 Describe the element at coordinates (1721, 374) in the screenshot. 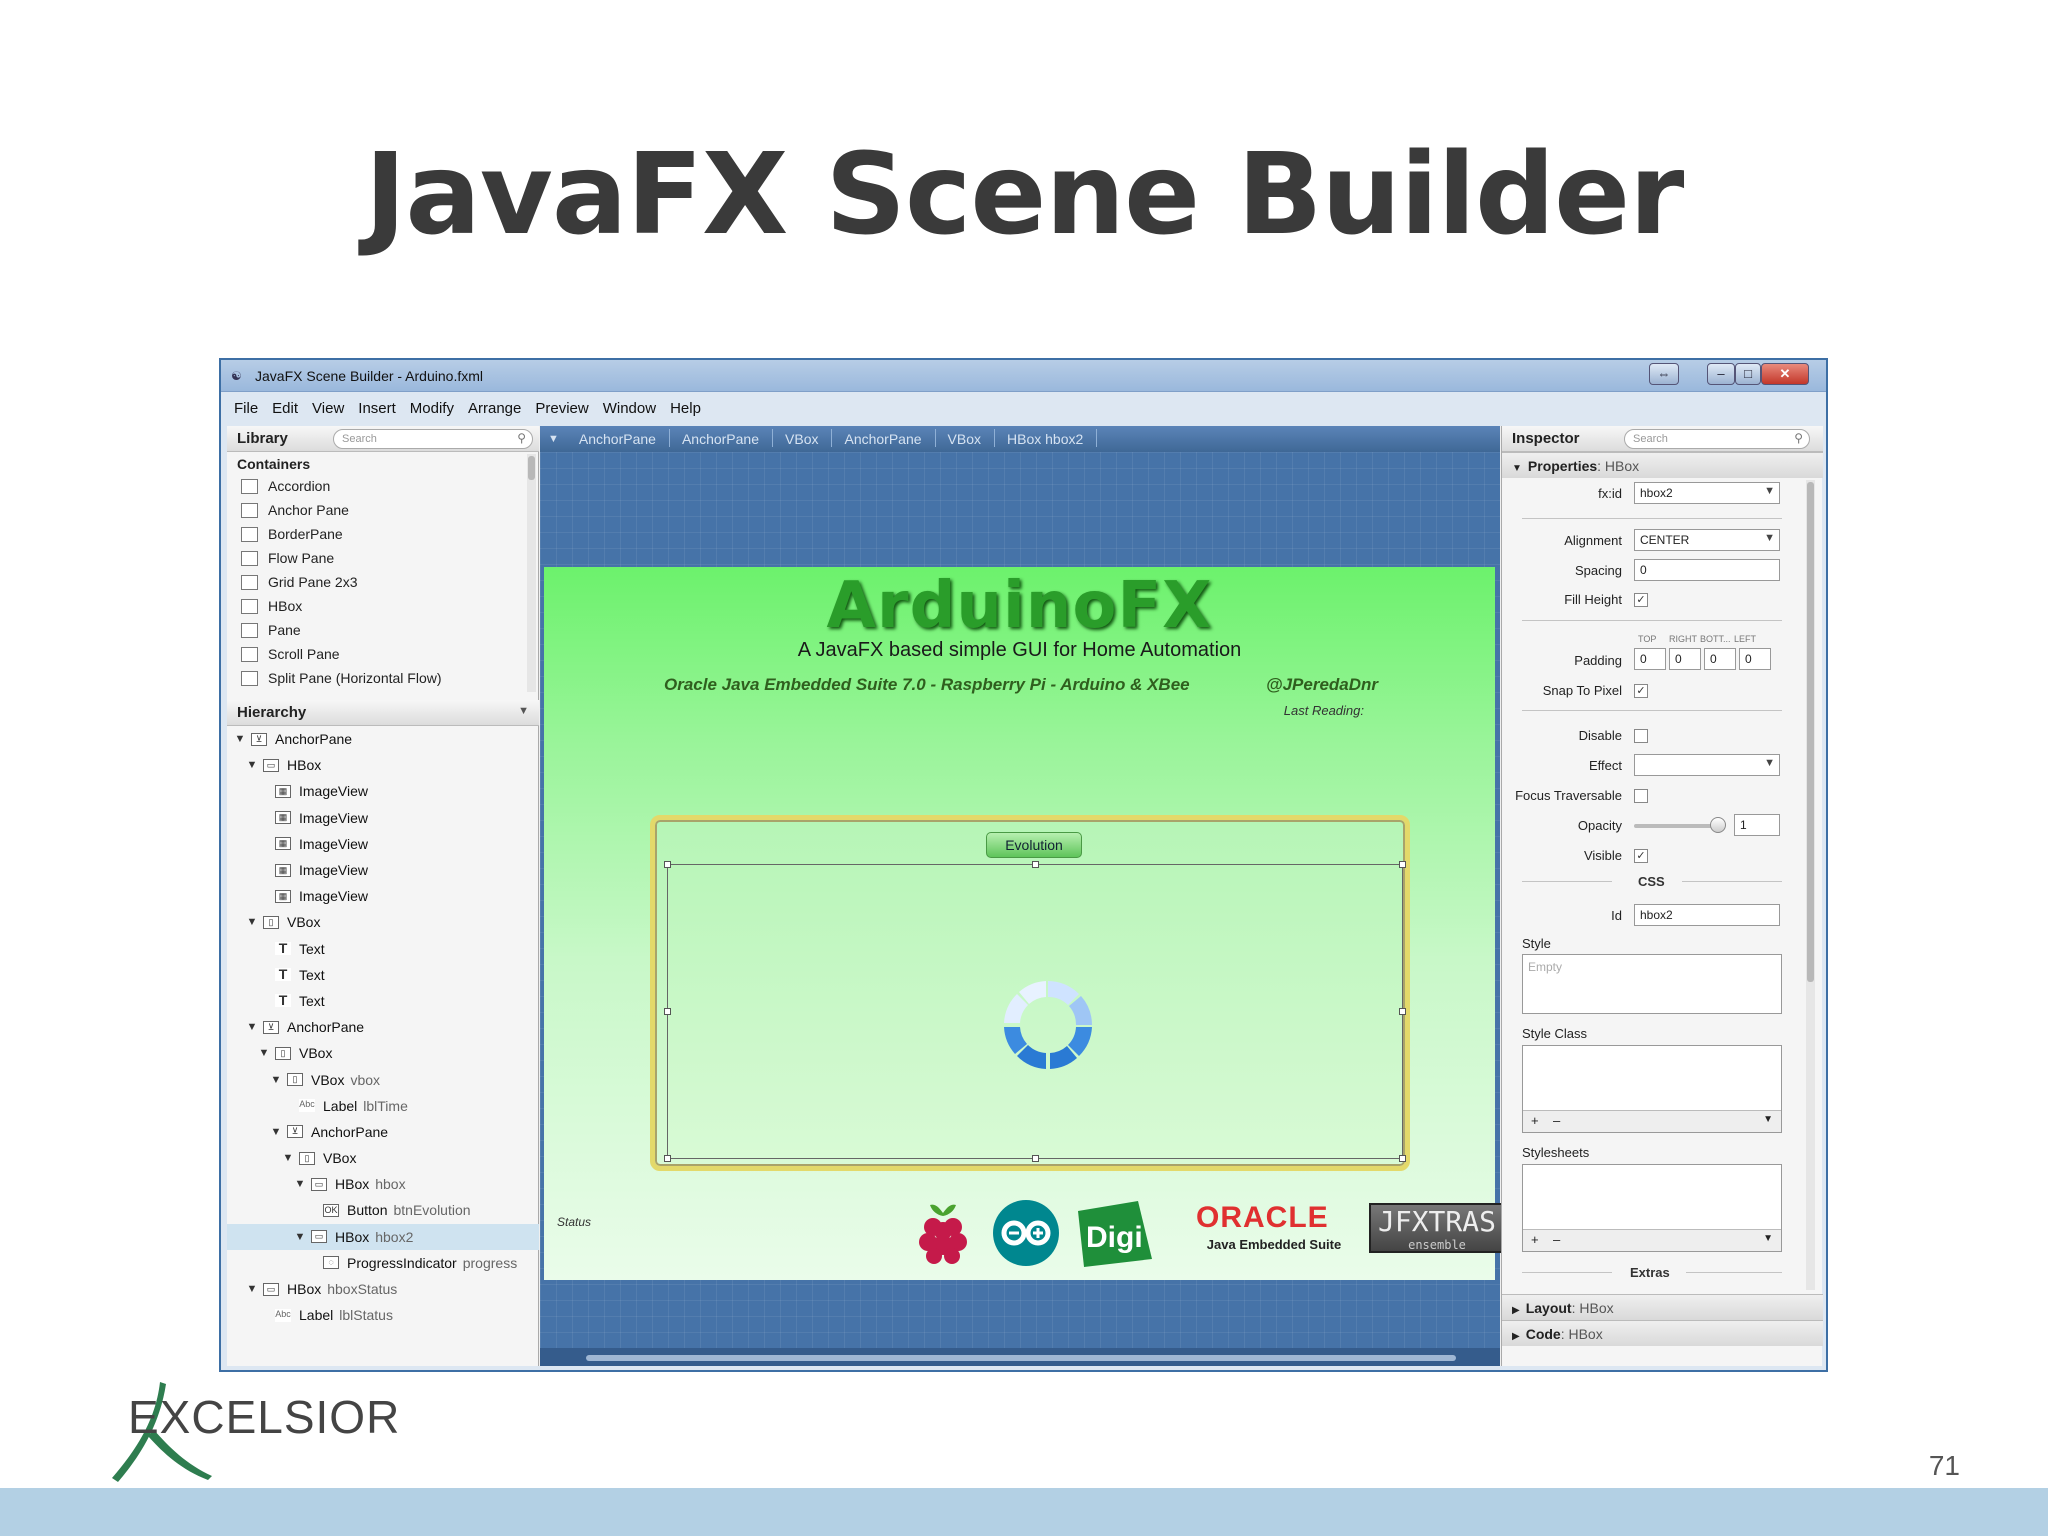

I see `minimize-button: –` at that location.